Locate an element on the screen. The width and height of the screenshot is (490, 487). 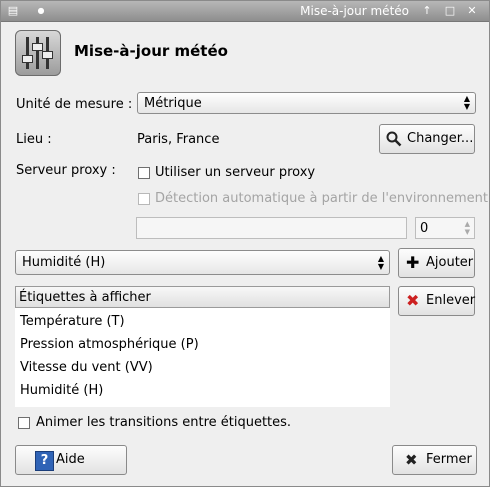
add-label-button: ✚ Ajouter is located at coordinates (436, 263).